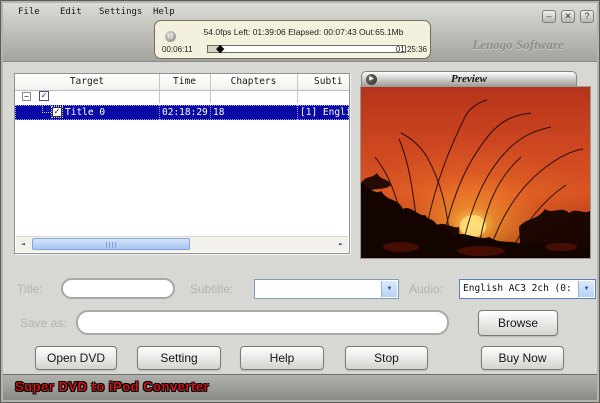 The image size is (600, 403). I want to click on help-button: Help, so click(282, 358).